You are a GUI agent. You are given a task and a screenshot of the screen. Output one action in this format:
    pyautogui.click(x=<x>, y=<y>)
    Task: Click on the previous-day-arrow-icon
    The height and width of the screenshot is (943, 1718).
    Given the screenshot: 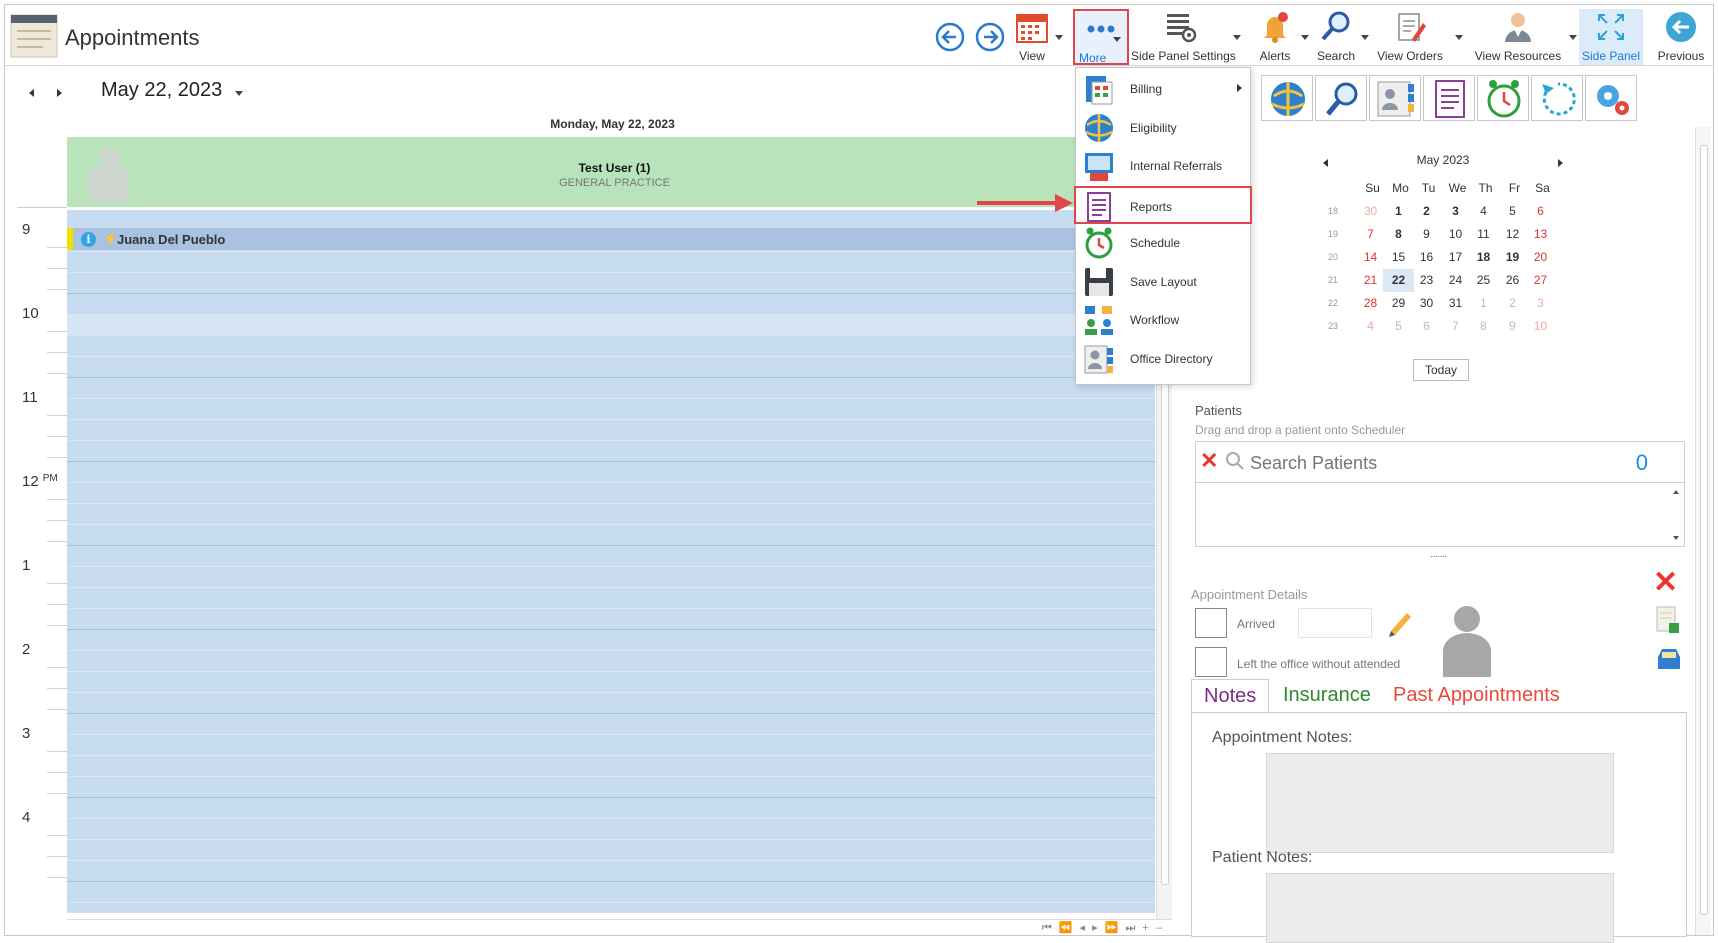 What is the action you would take?
    pyautogui.click(x=31, y=93)
    